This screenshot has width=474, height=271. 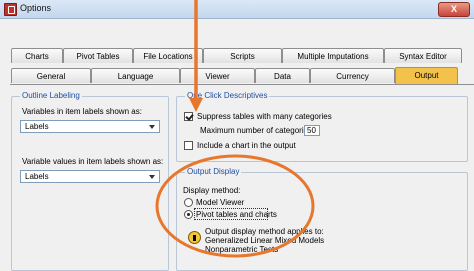 What do you see at coordinates (236, 214) in the screenshot?
I see `pivot-tables-label: Pivot tables and charts` at bounding box center [236, 214].